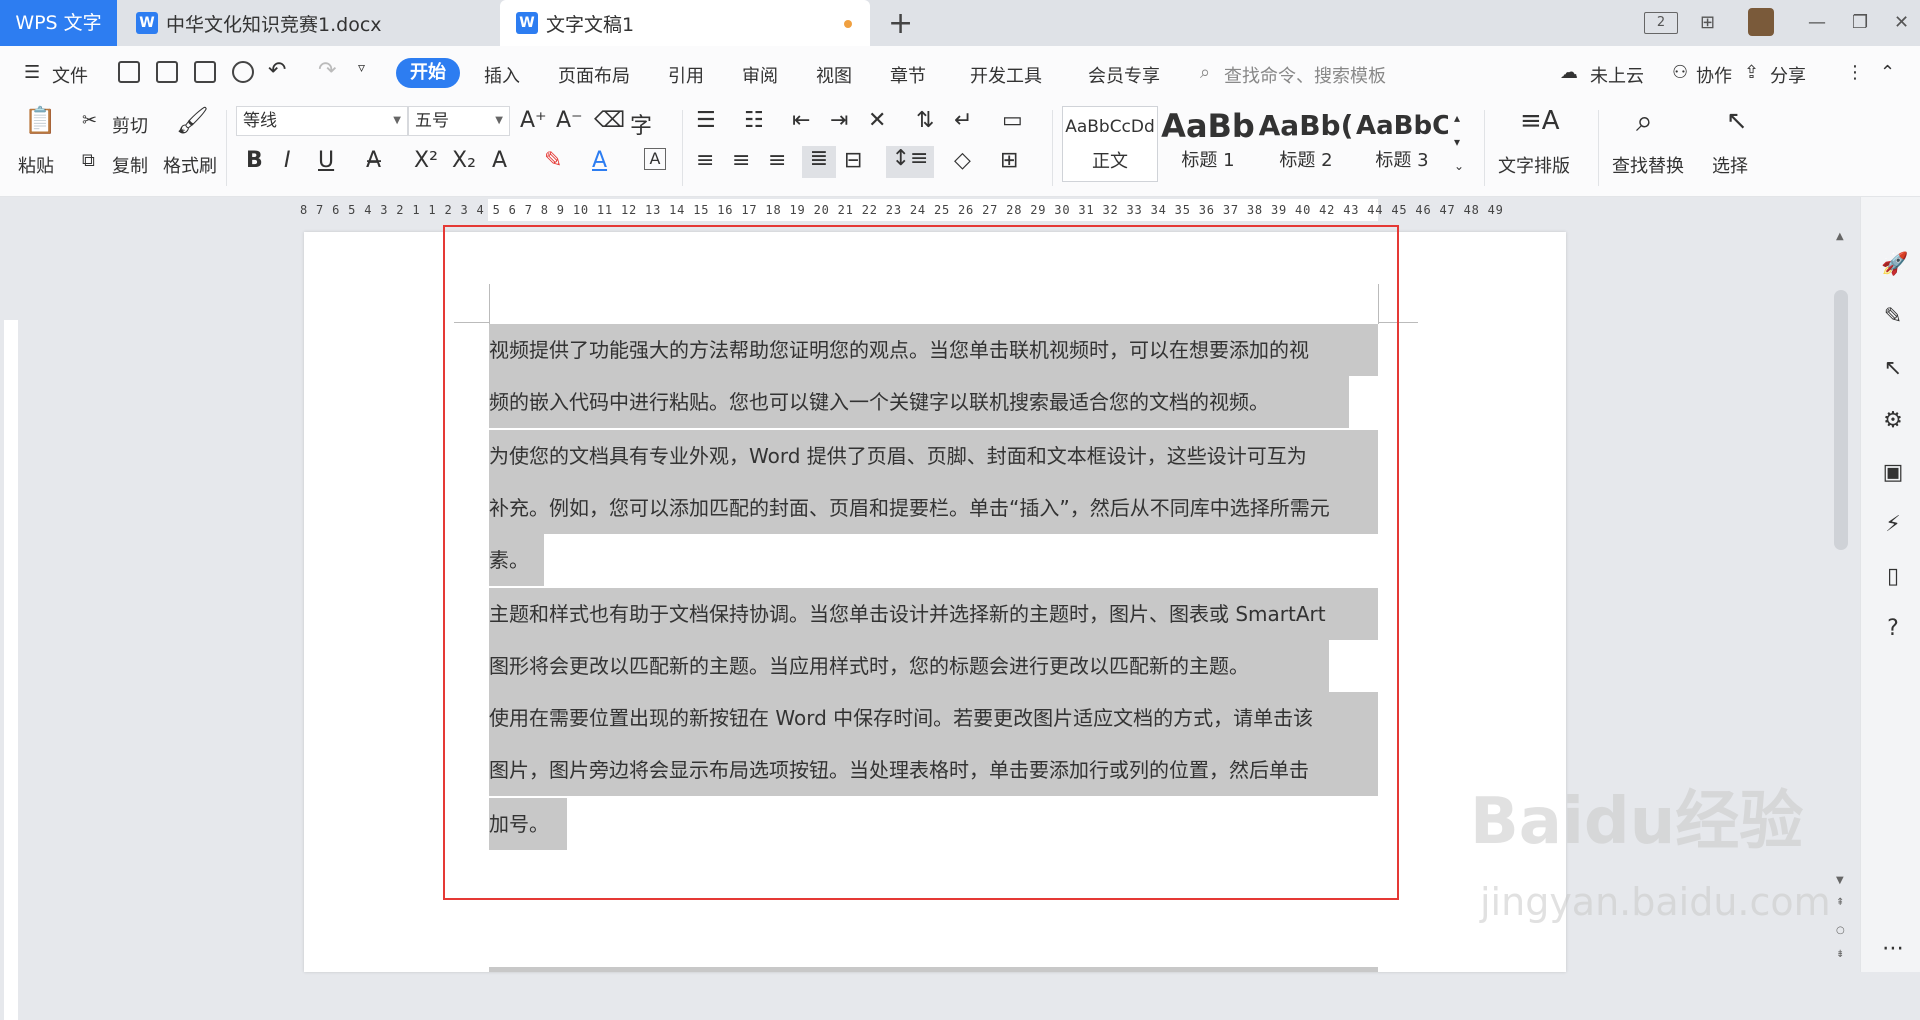  What do you see at coordinates (819, 162) in the screenshot?
I see `justify-icon: ≣` at bounding box center [819, 162].